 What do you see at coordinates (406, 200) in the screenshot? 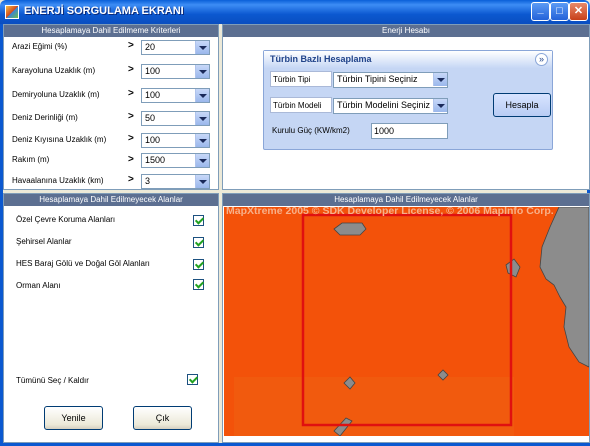
I see `map-panel-header: Hesaplamaya Dahil Edilmeyecek Alanlar` at bounding box center [406, 200].